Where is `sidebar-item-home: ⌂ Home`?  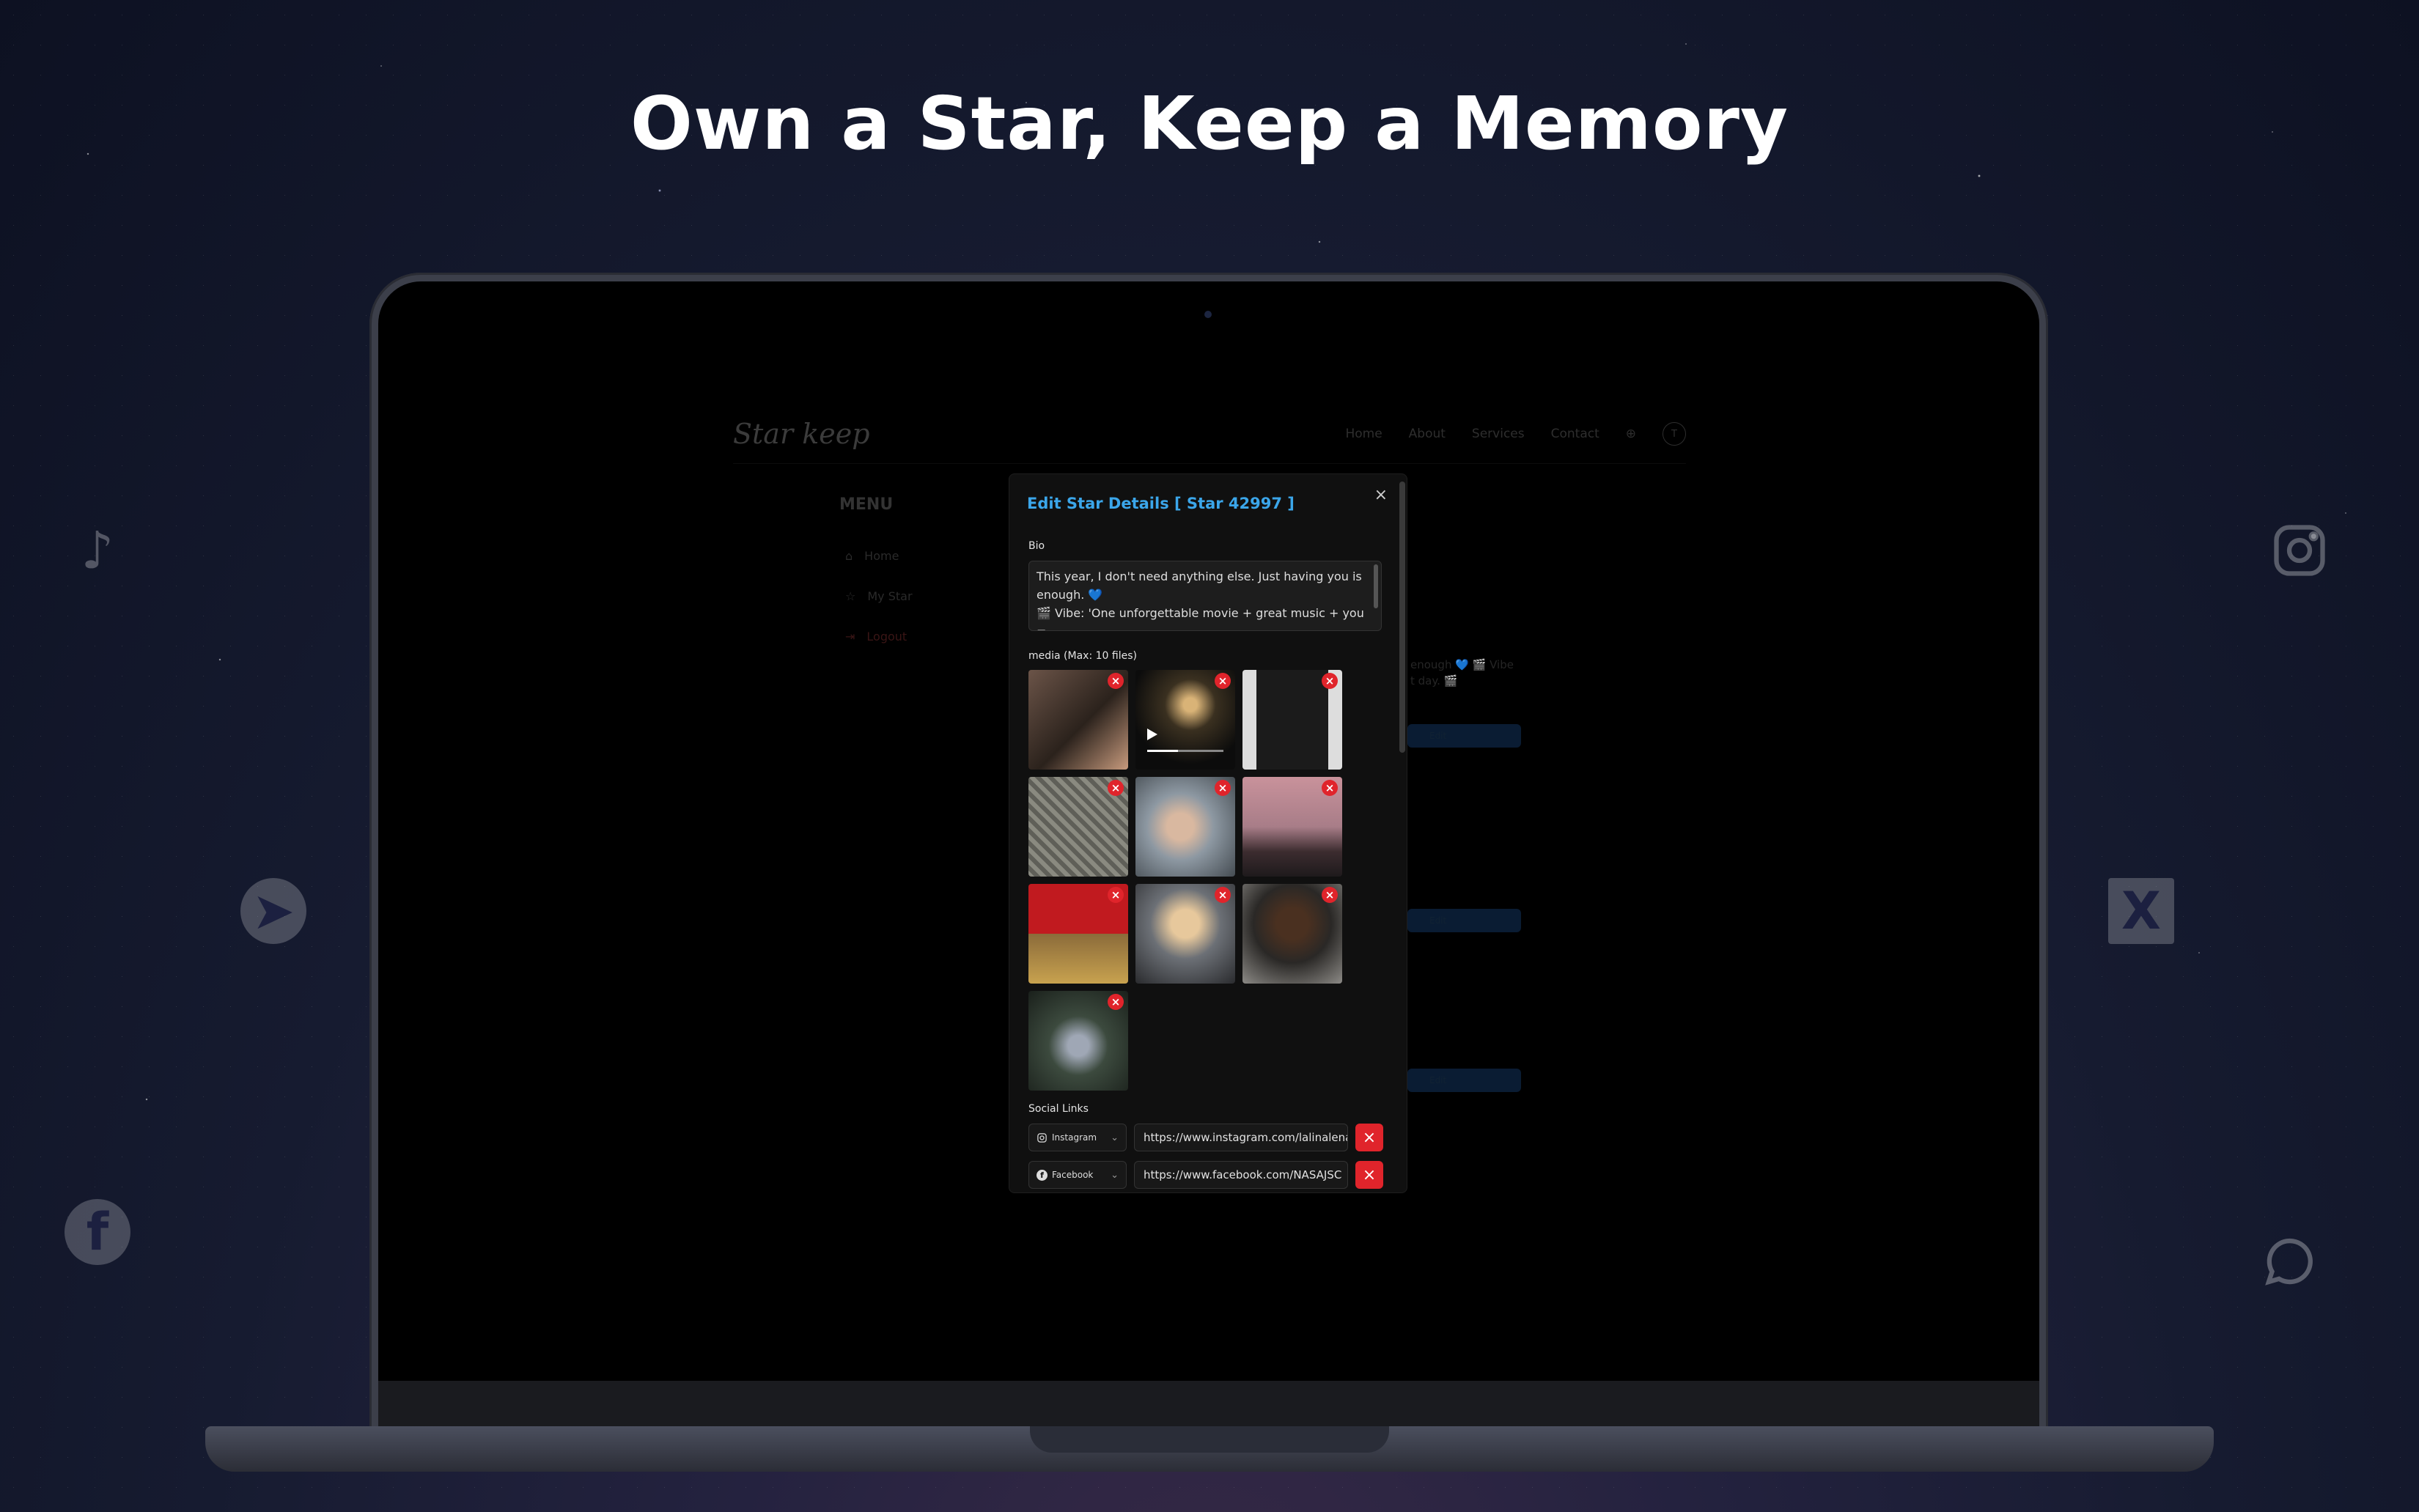 sidebar-item-home: ⌂ Home is located at coordinates (879, 556).